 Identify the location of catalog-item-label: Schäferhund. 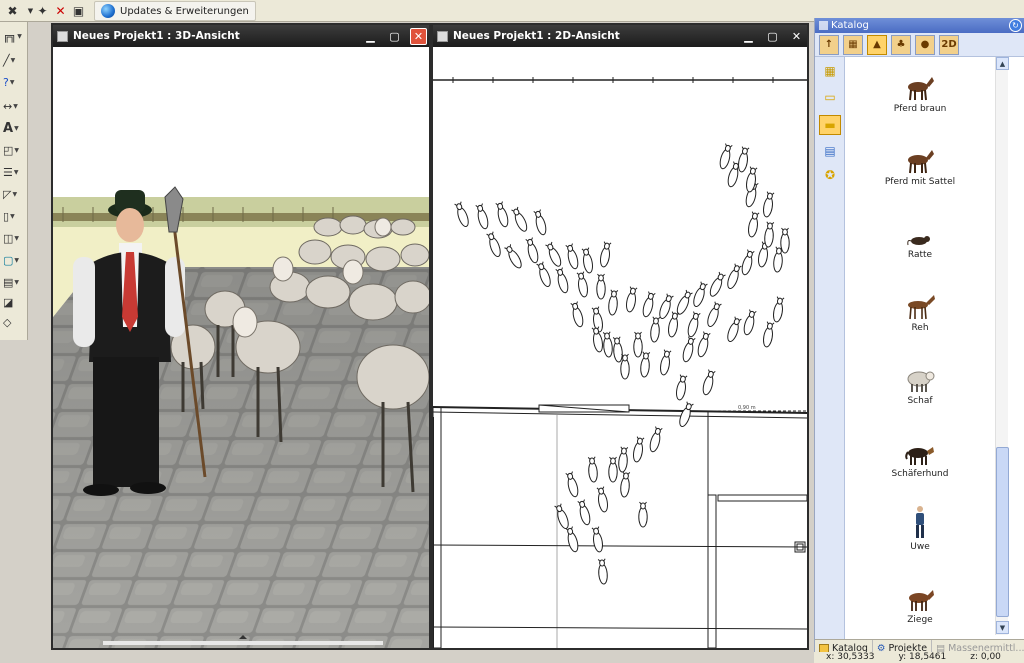
(920, 474).